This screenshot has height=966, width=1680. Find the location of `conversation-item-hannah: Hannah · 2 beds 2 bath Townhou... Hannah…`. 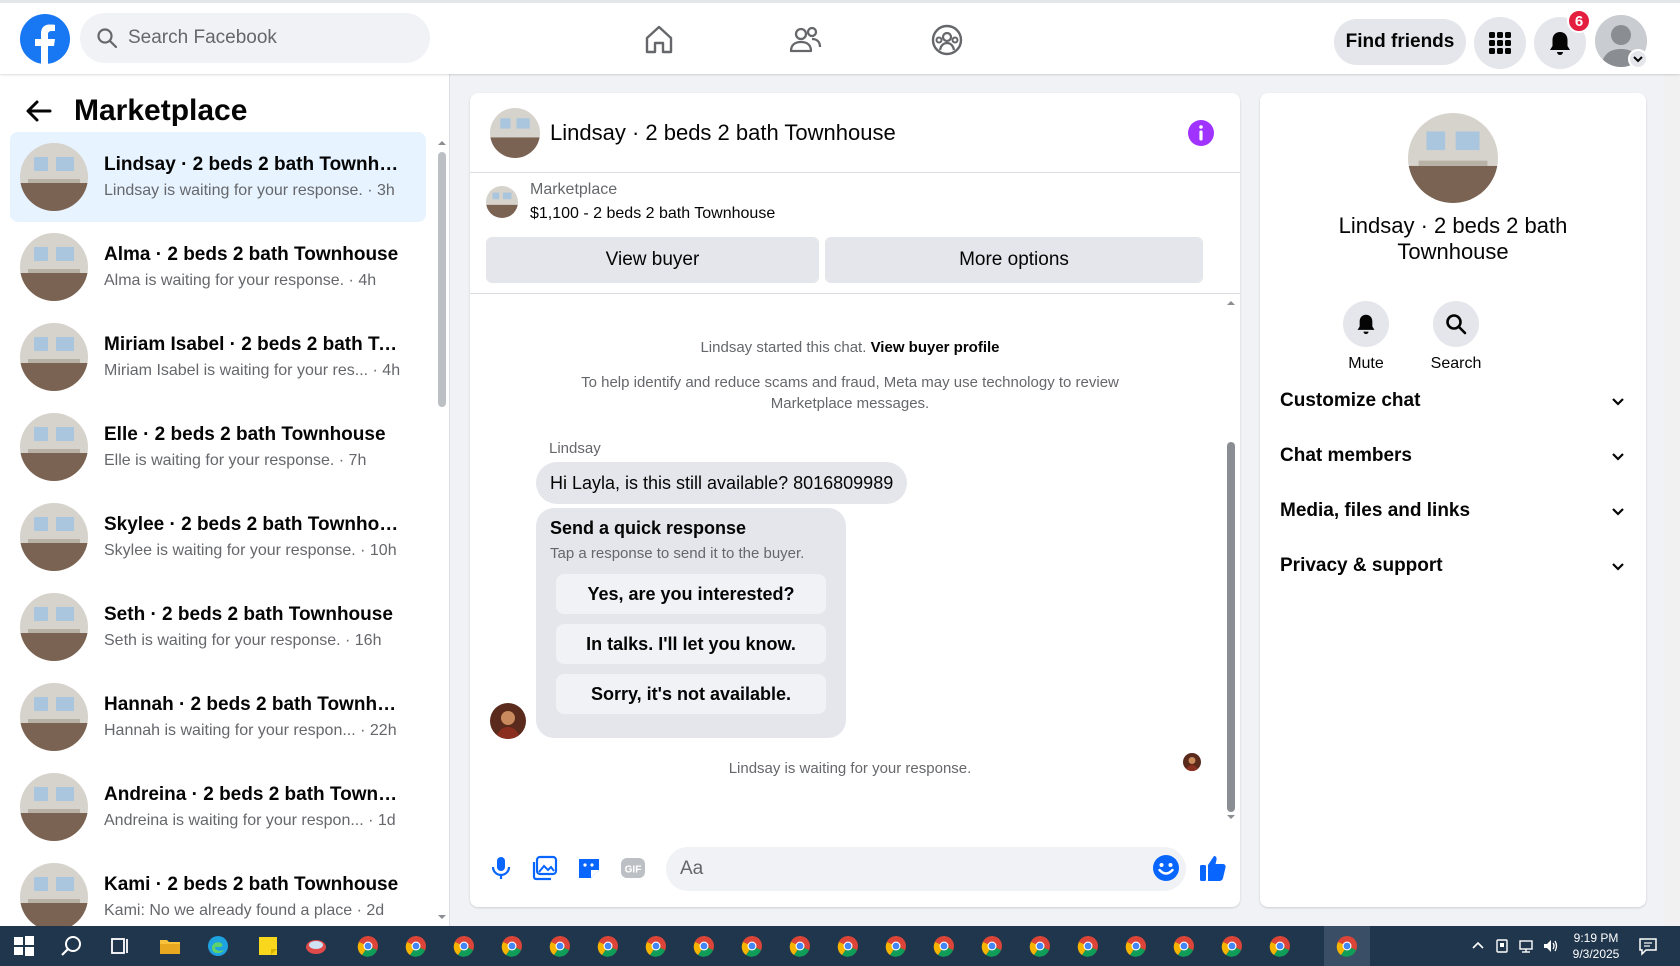

conversation-item-hannah: Hannah · 2 beds 2 bath Townhou... Hannah… is located at coordinates (218, 717).